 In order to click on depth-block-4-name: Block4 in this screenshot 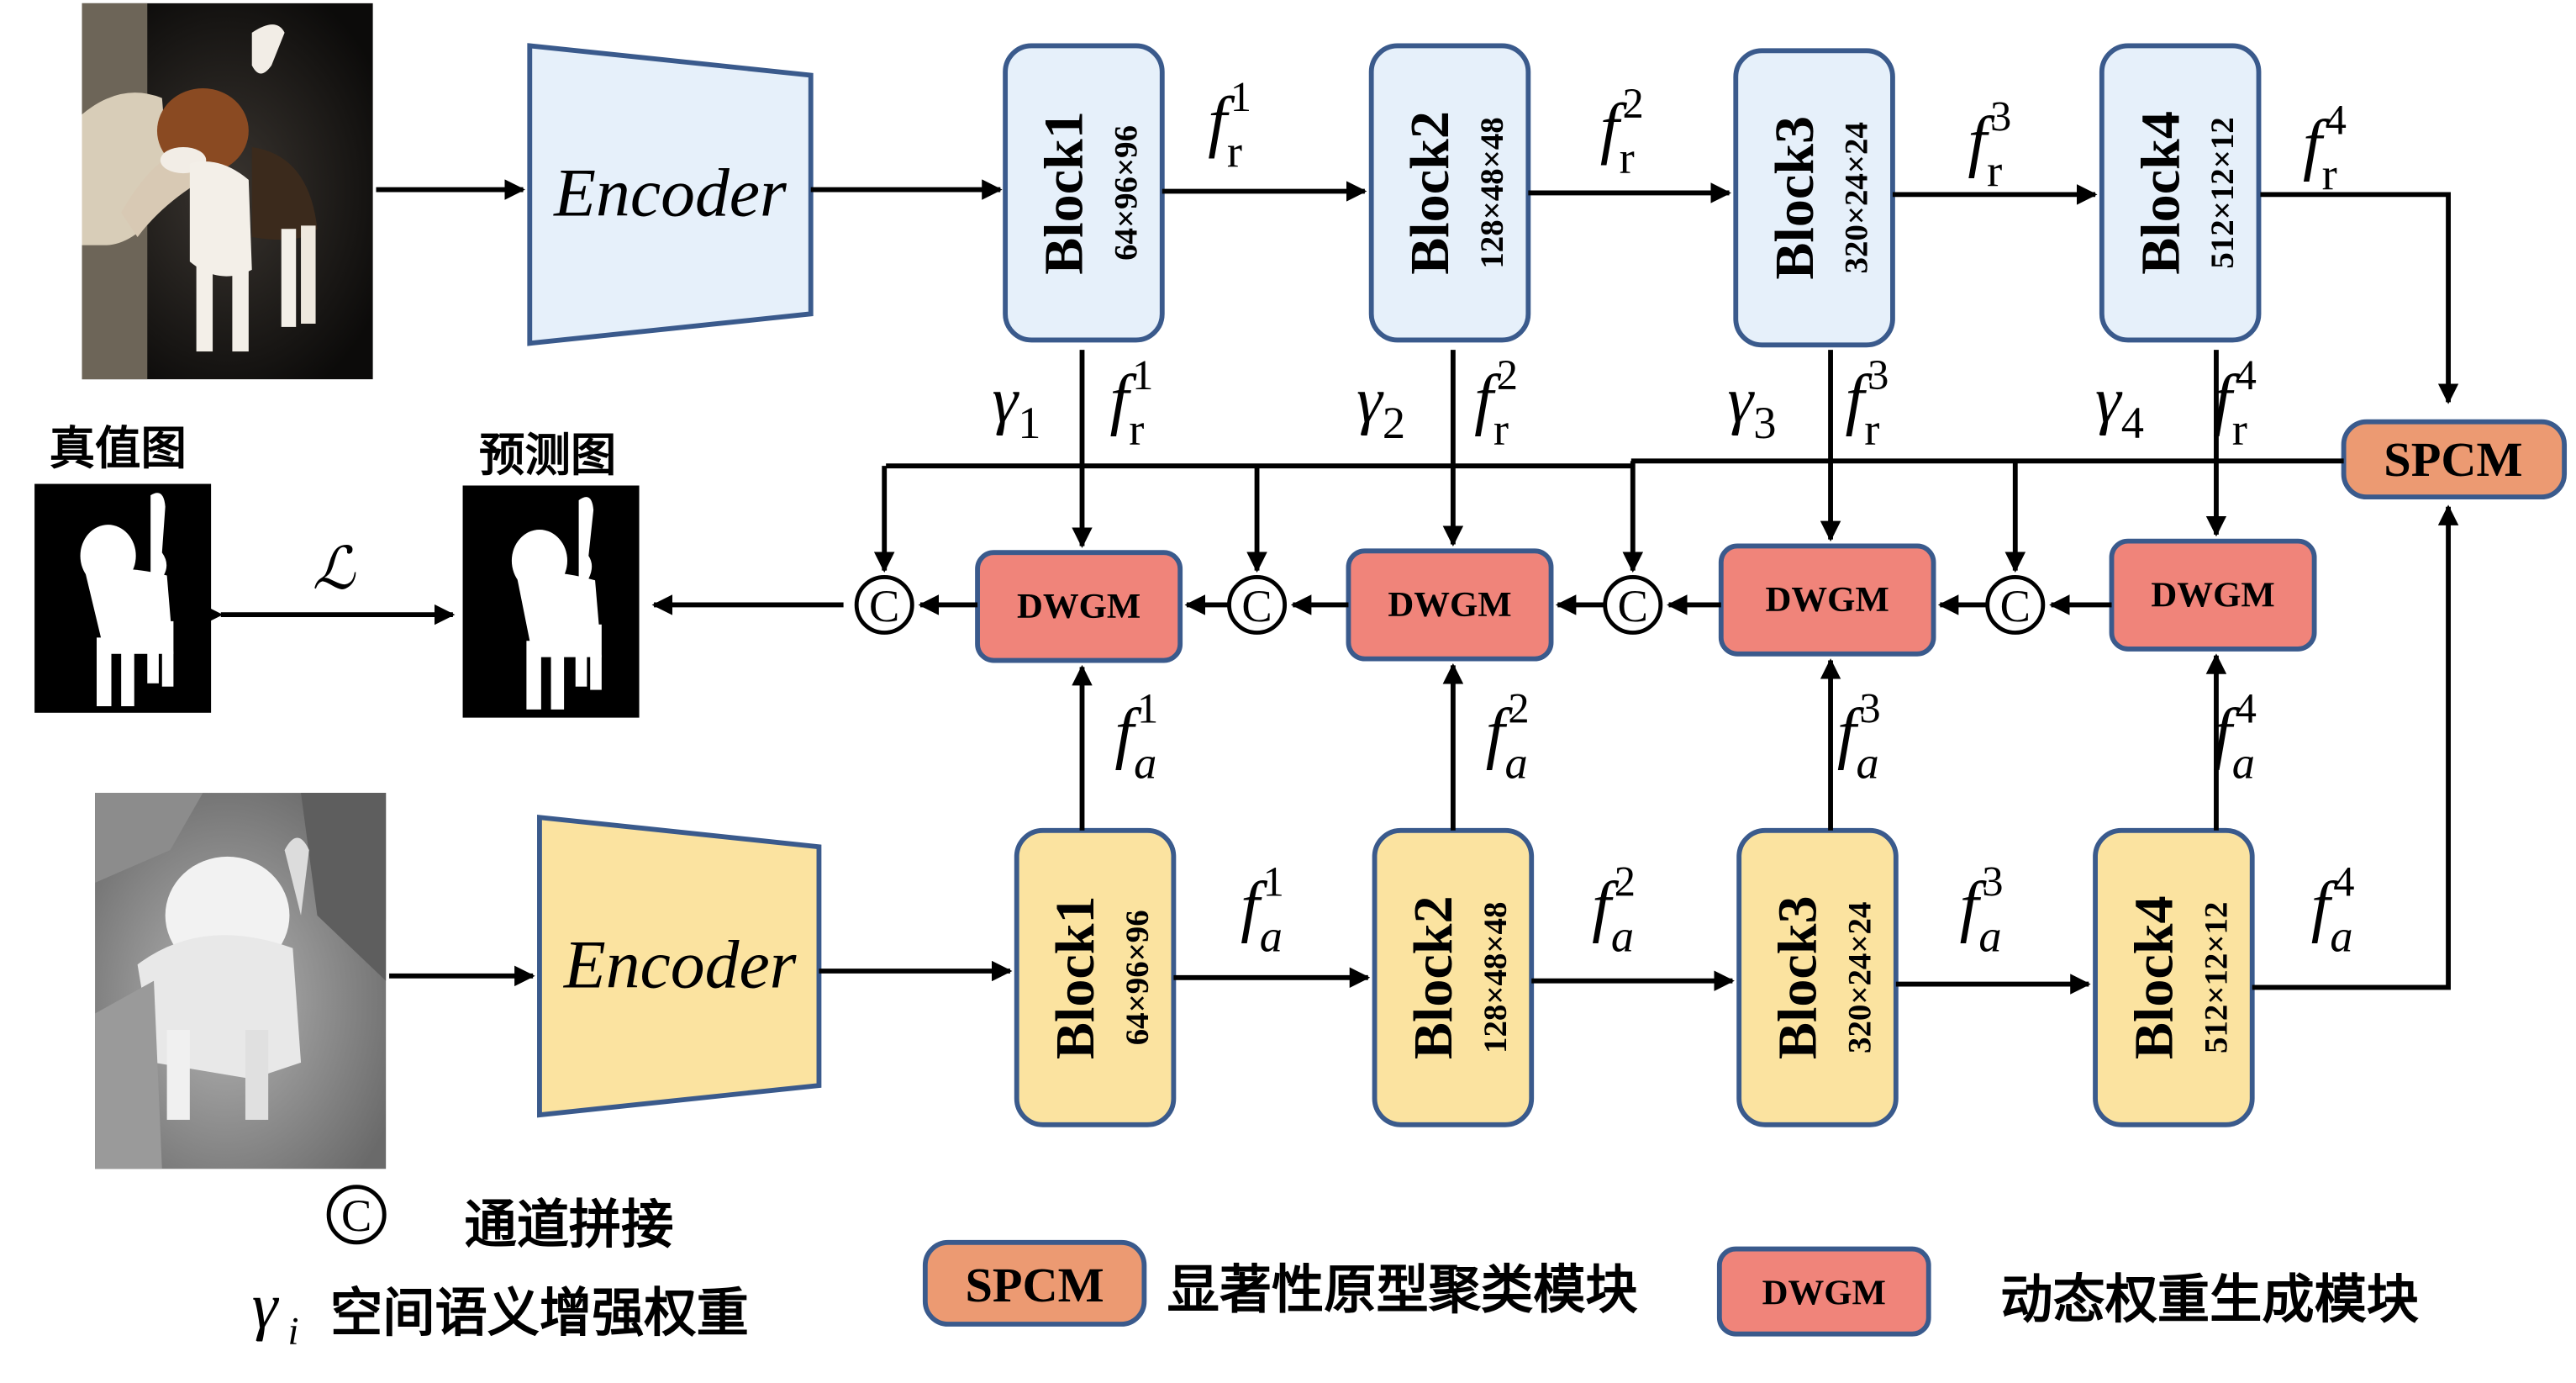, I will do `click(2154, 977)`.